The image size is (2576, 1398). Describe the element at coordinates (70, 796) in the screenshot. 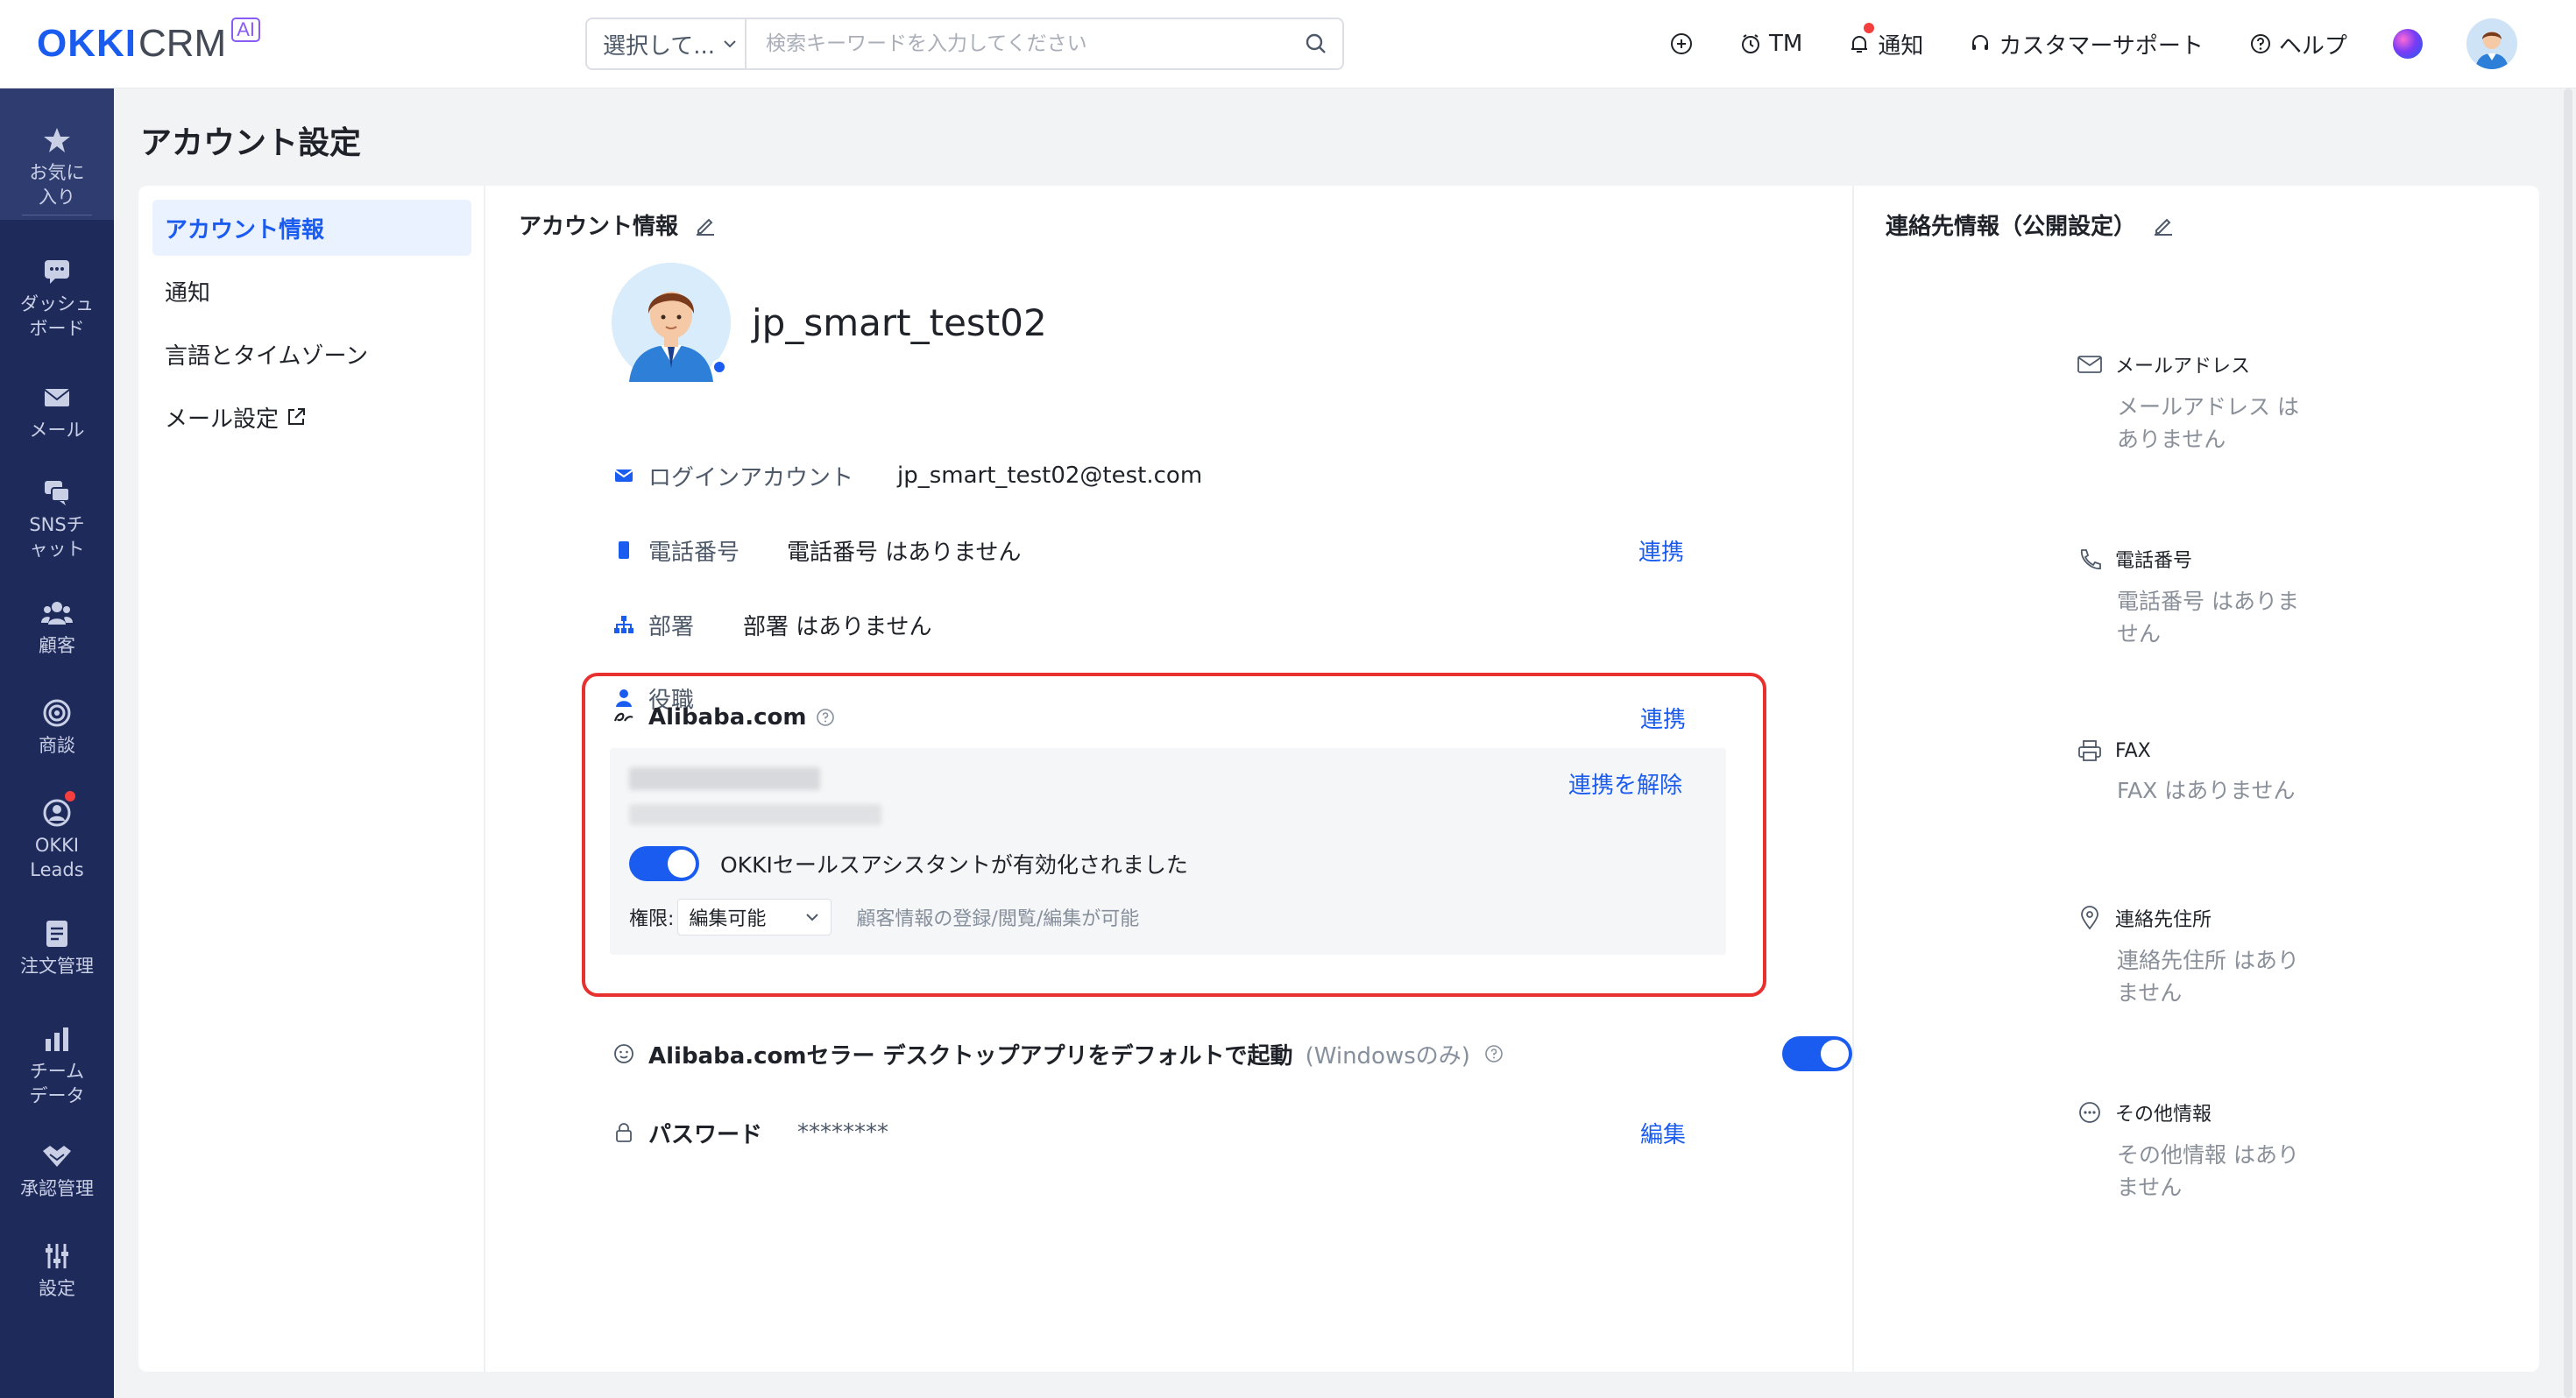

I see `leads-badge` at that location.